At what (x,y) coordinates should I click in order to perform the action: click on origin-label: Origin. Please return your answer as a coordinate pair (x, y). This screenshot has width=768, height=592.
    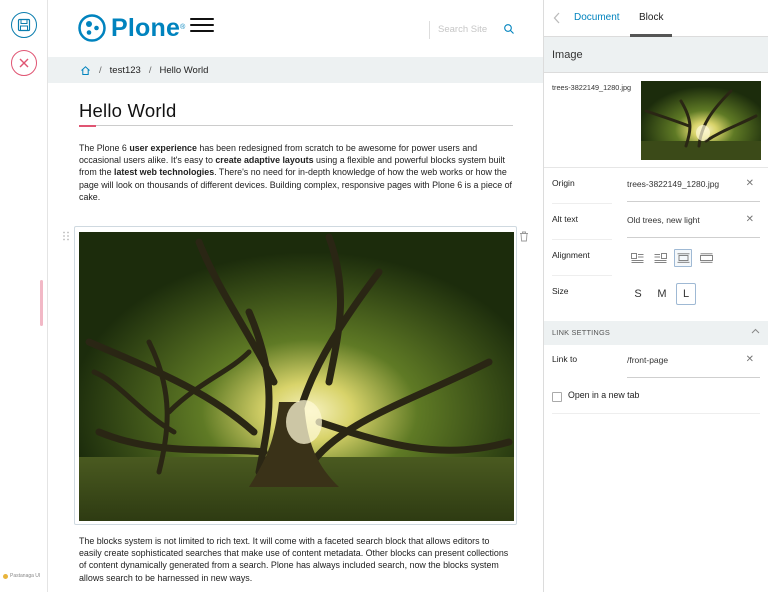
    Looking at the image, I should click on (563, 183).